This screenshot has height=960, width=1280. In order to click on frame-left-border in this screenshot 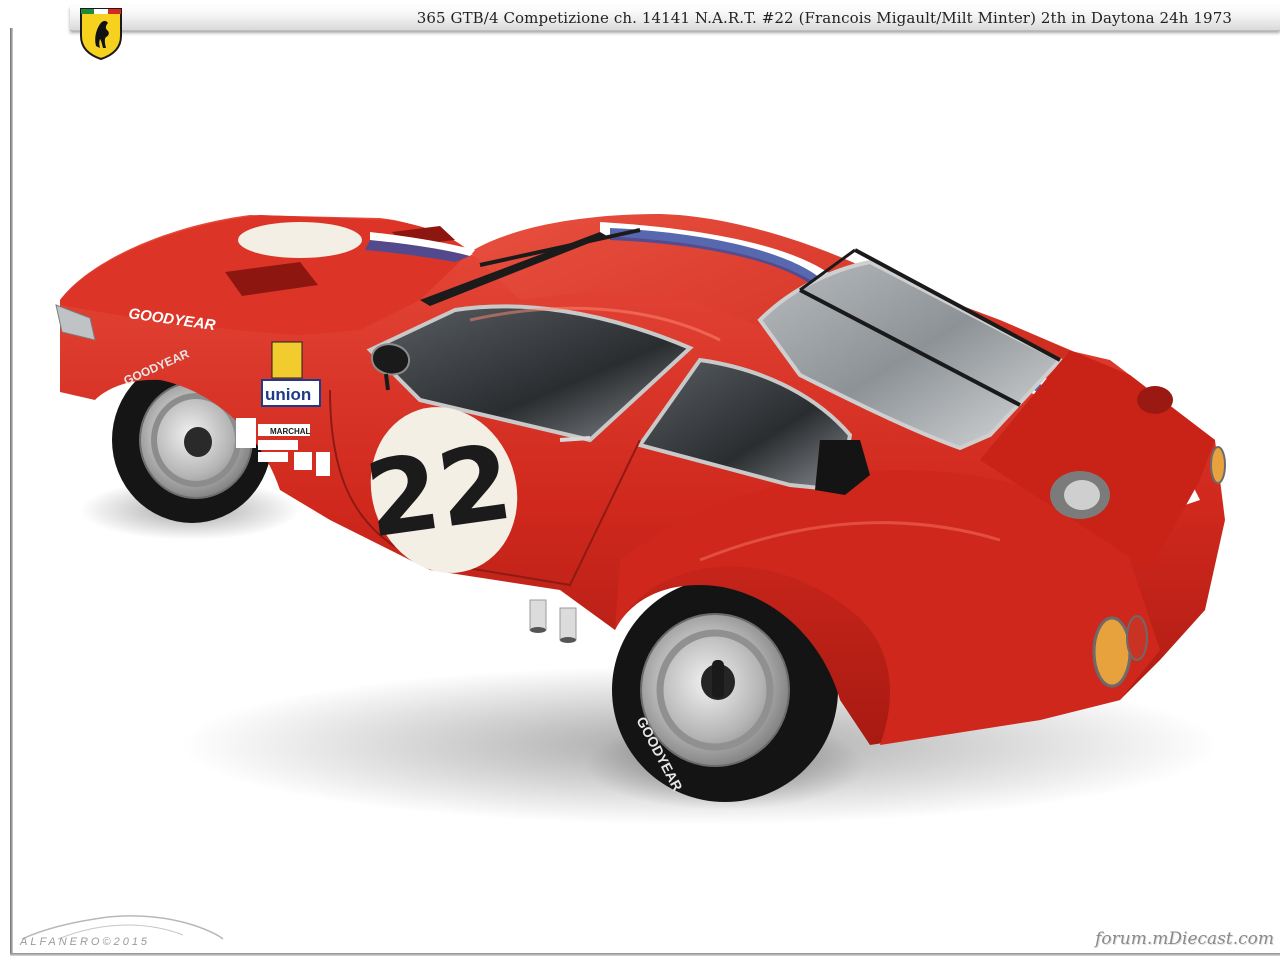, I will do `click(11, 492)`.